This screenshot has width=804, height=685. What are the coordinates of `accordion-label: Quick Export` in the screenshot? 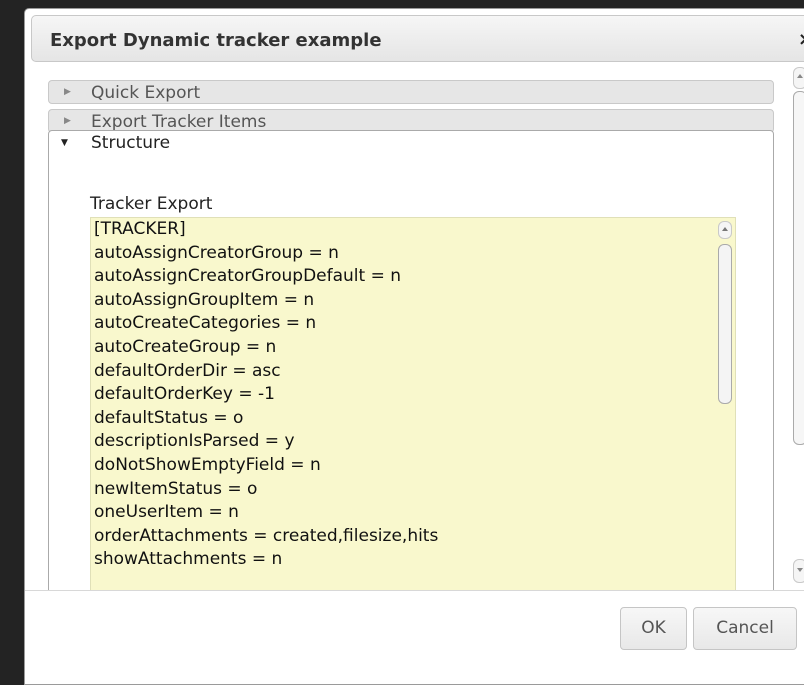 It's located at (146, 93).